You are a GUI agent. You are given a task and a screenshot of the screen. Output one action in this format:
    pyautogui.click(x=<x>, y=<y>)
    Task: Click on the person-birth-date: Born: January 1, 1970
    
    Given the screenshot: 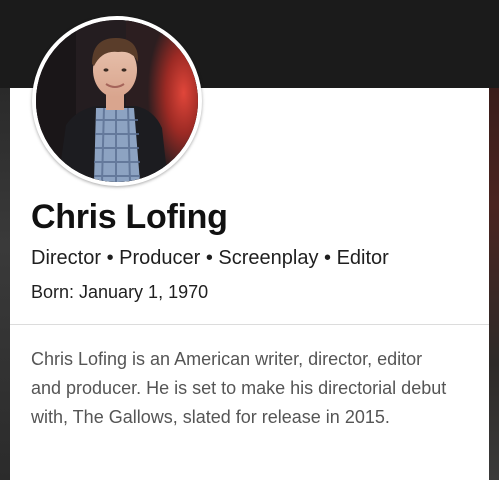 What is the action you would take?
    pyautogui.click(x=120, y=292)
    